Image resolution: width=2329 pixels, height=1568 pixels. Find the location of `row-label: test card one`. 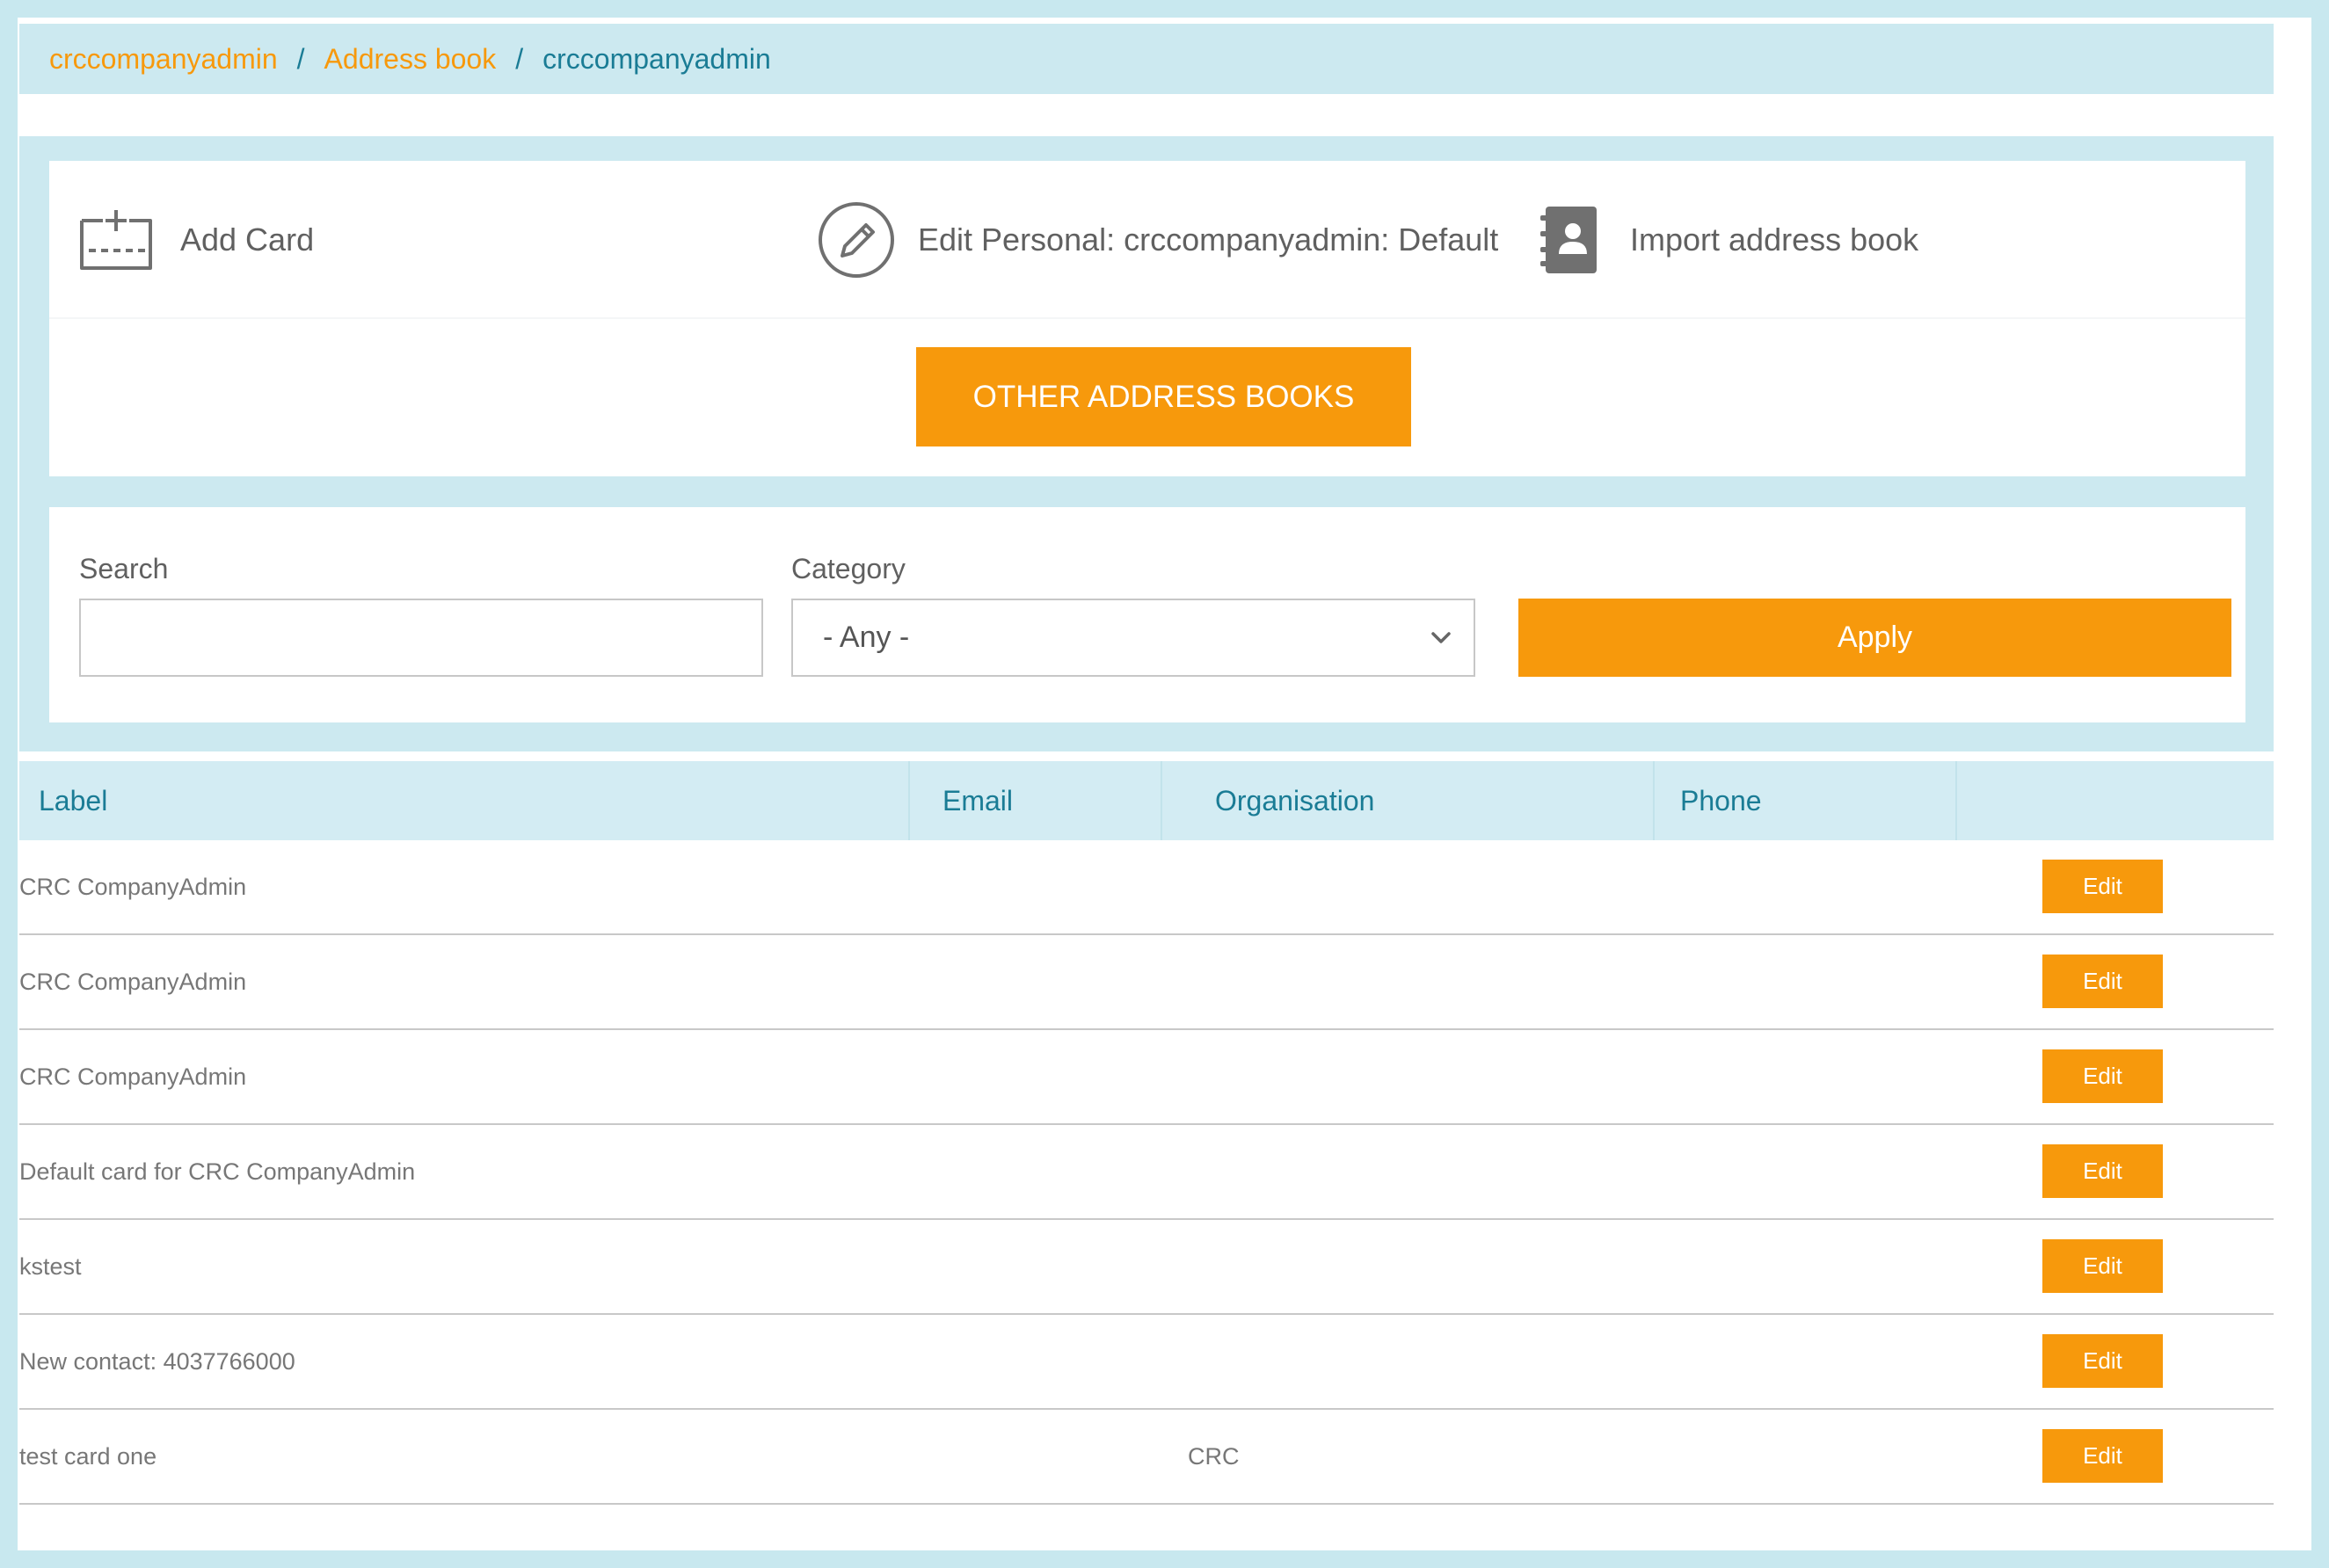

row-label: test card one is located at coordinates (88, 1456).